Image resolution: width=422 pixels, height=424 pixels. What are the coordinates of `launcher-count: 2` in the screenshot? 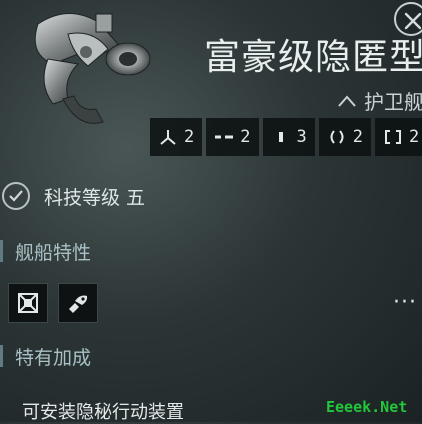 It's located at (245, 137).